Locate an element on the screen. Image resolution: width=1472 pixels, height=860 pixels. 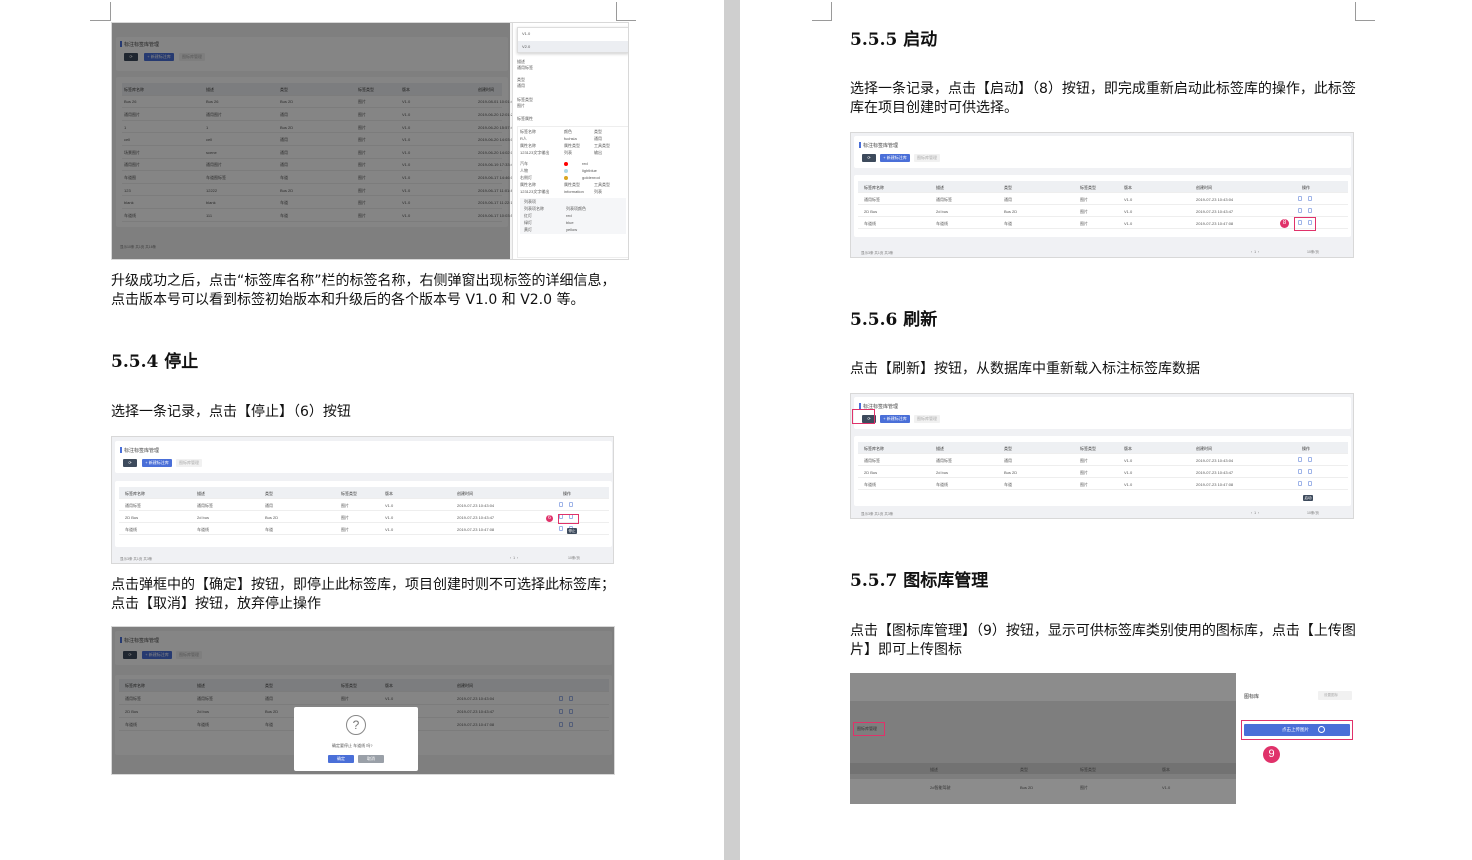
version-option: V1.0 is located at coordinates (526, 33).